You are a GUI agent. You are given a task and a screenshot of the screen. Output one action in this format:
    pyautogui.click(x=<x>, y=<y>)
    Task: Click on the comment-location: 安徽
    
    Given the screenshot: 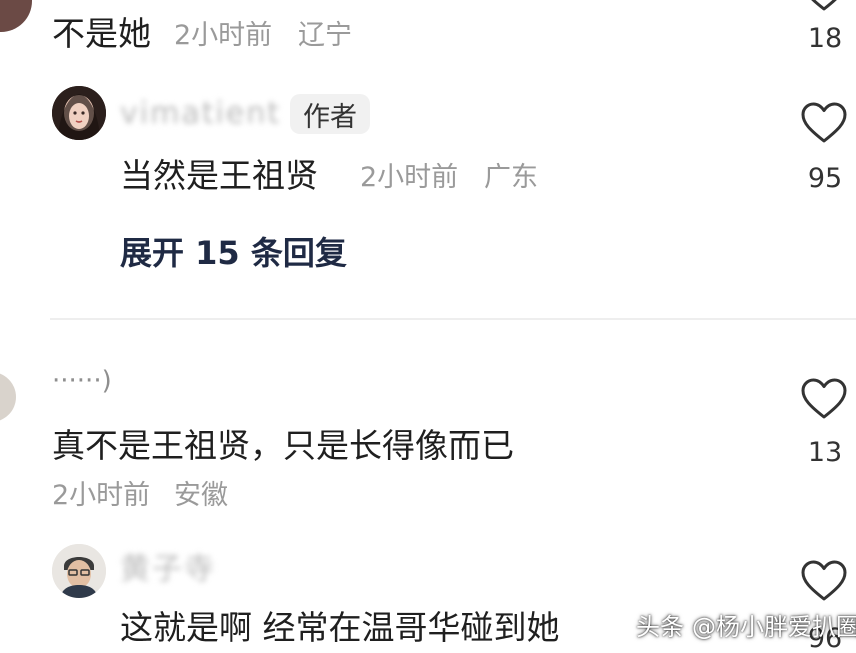 What is the action you would take?
    pyautogui.click(x=201, y=495)
    